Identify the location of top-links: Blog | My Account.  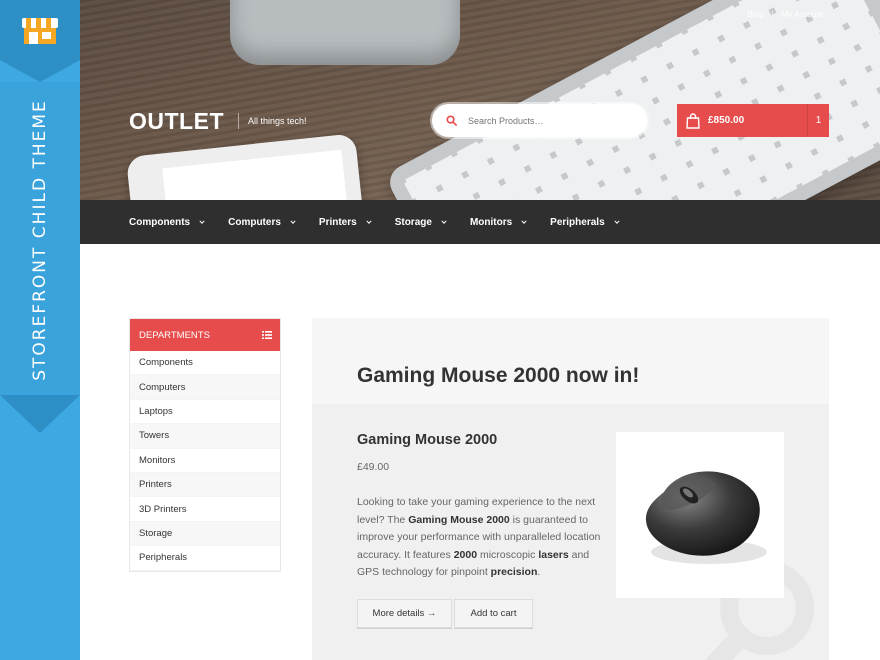
(785, 14).